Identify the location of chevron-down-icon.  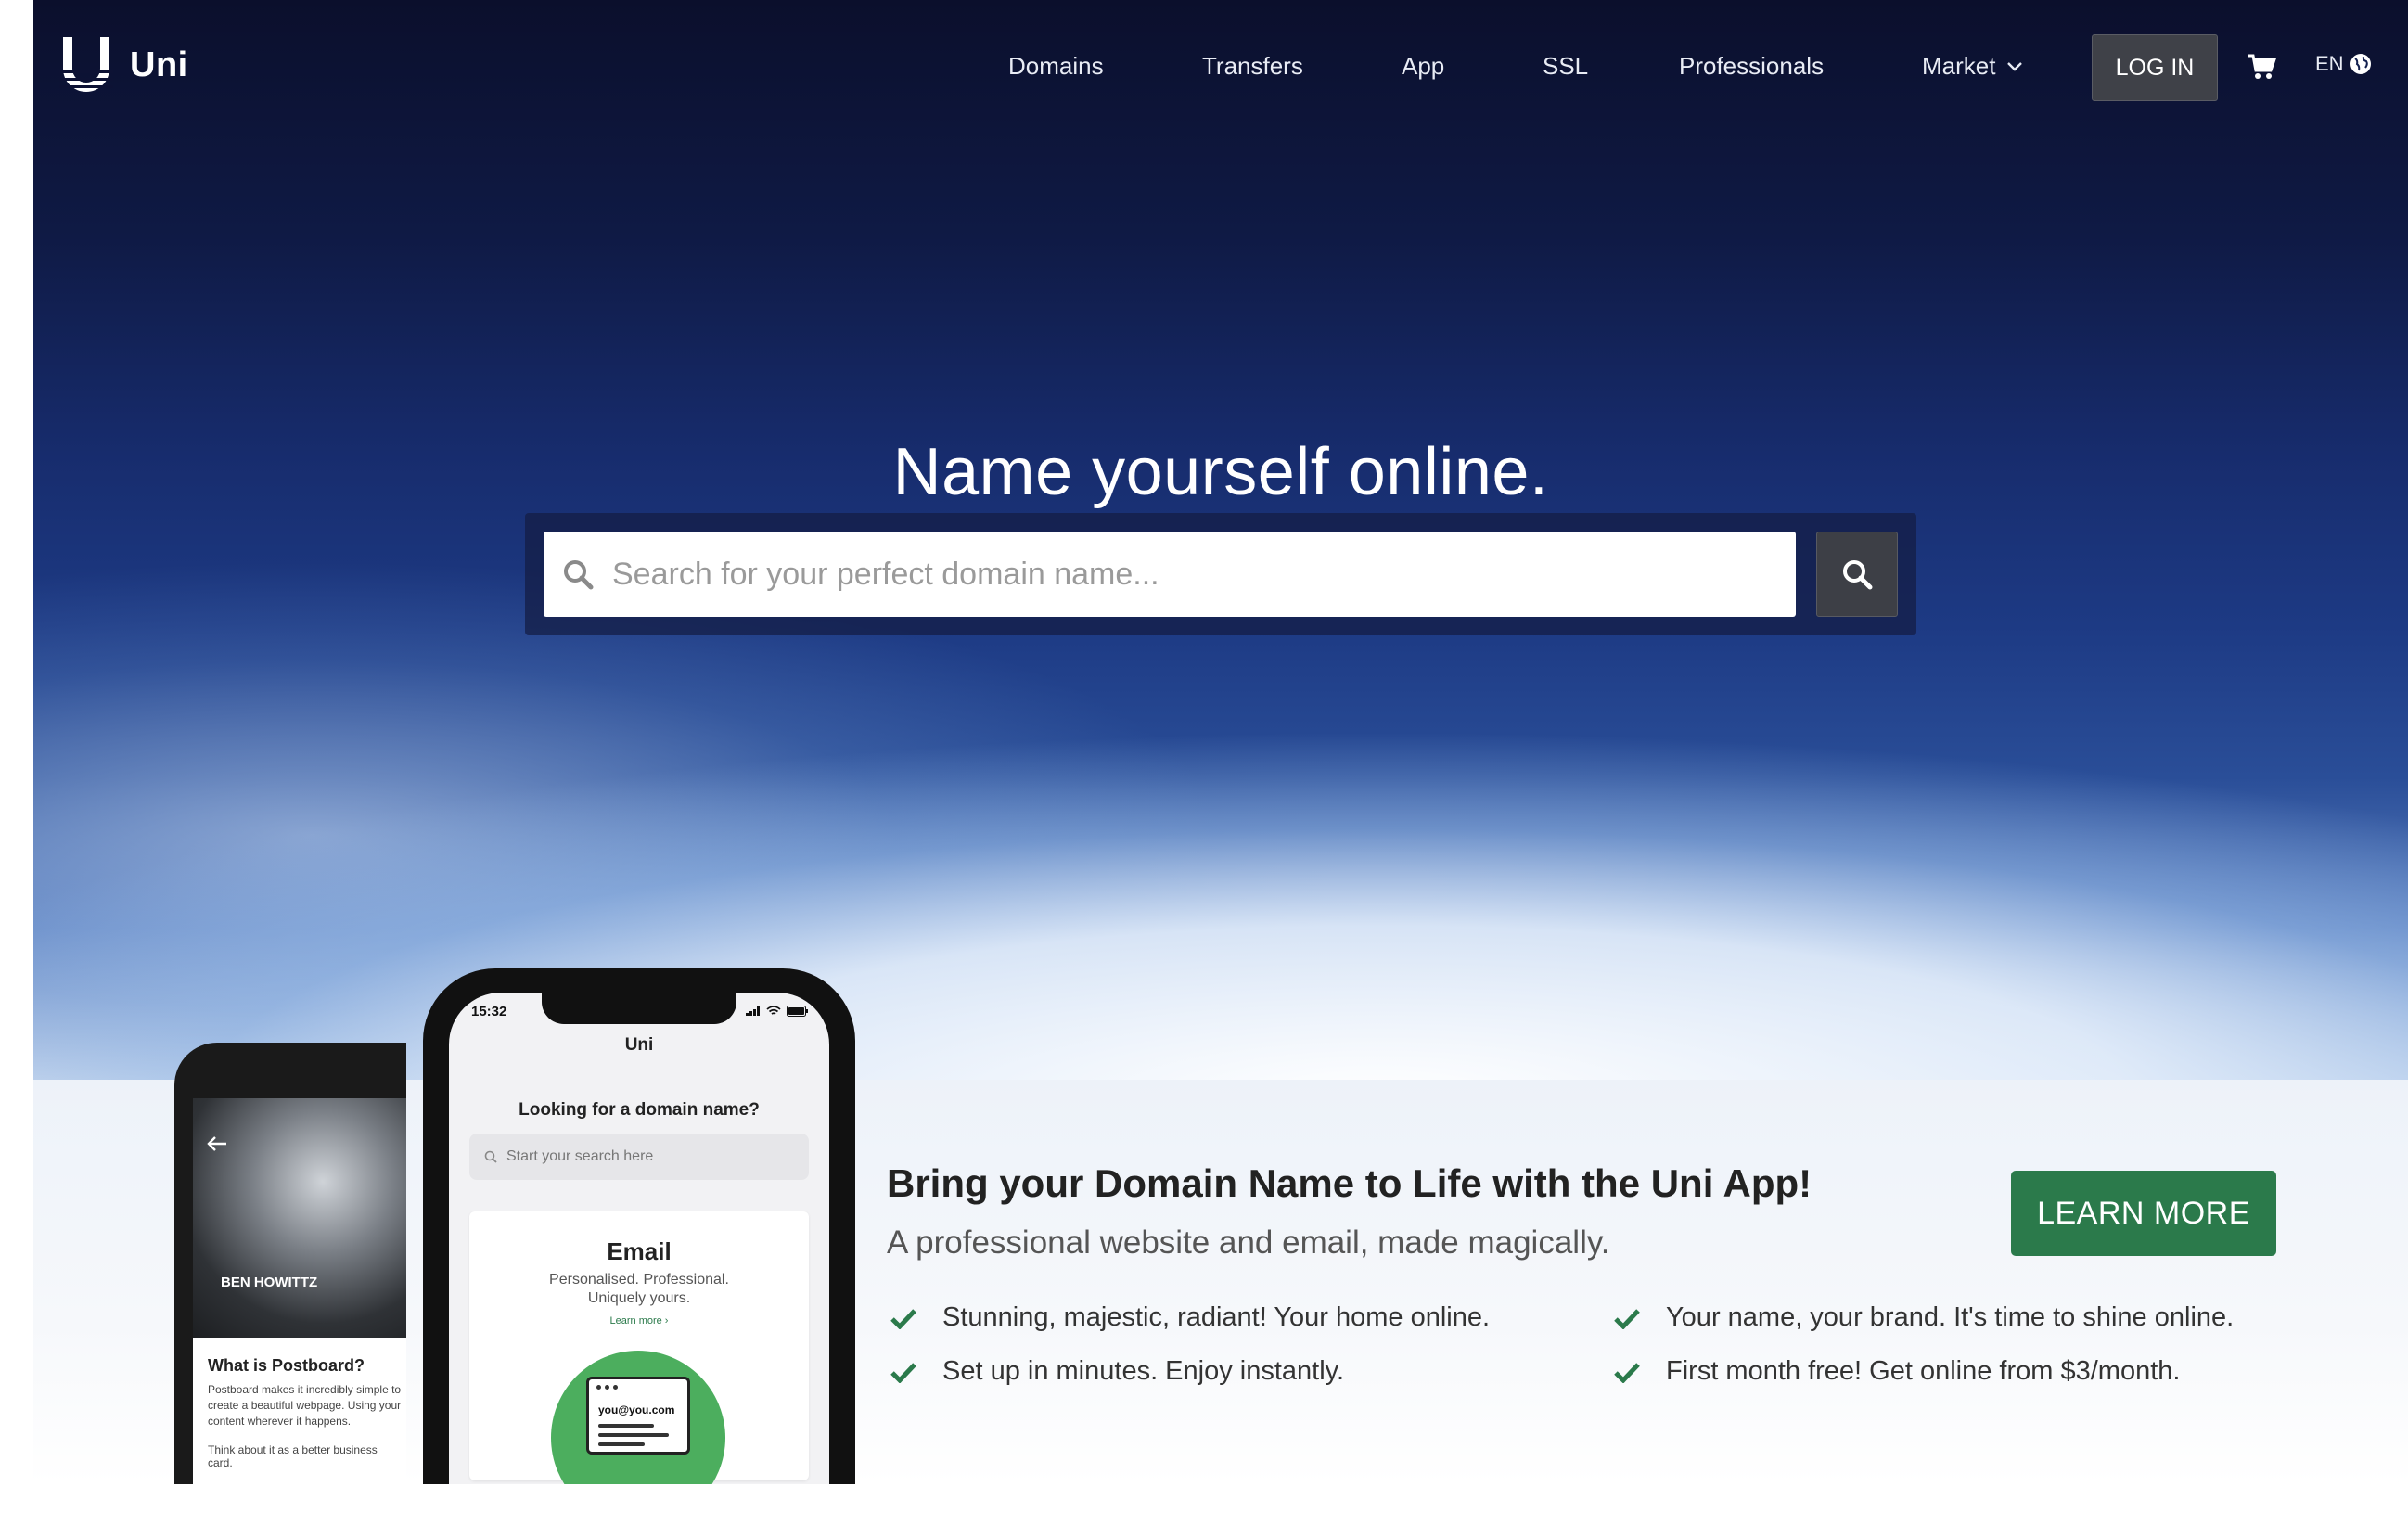
(2015, 66).